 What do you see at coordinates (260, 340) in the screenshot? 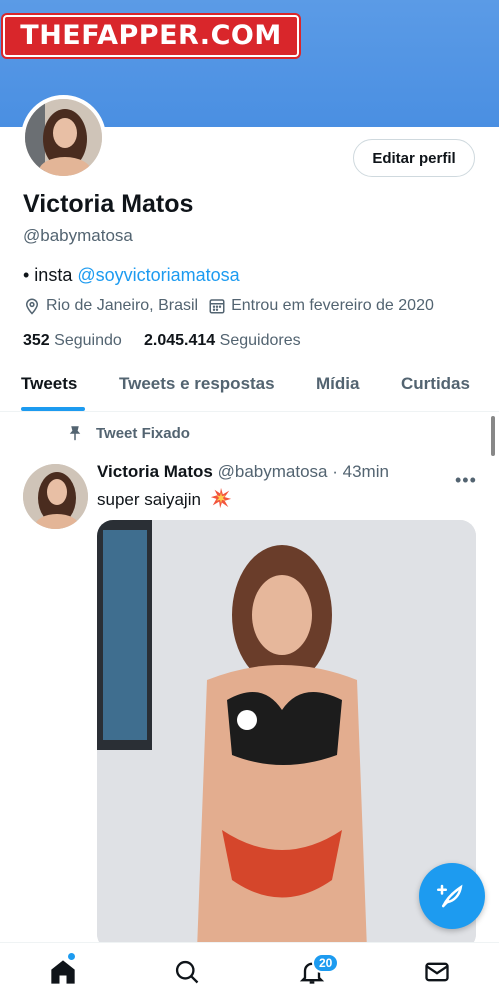
I see `followers-label: Seguidores` at bounding box center [260, 340].